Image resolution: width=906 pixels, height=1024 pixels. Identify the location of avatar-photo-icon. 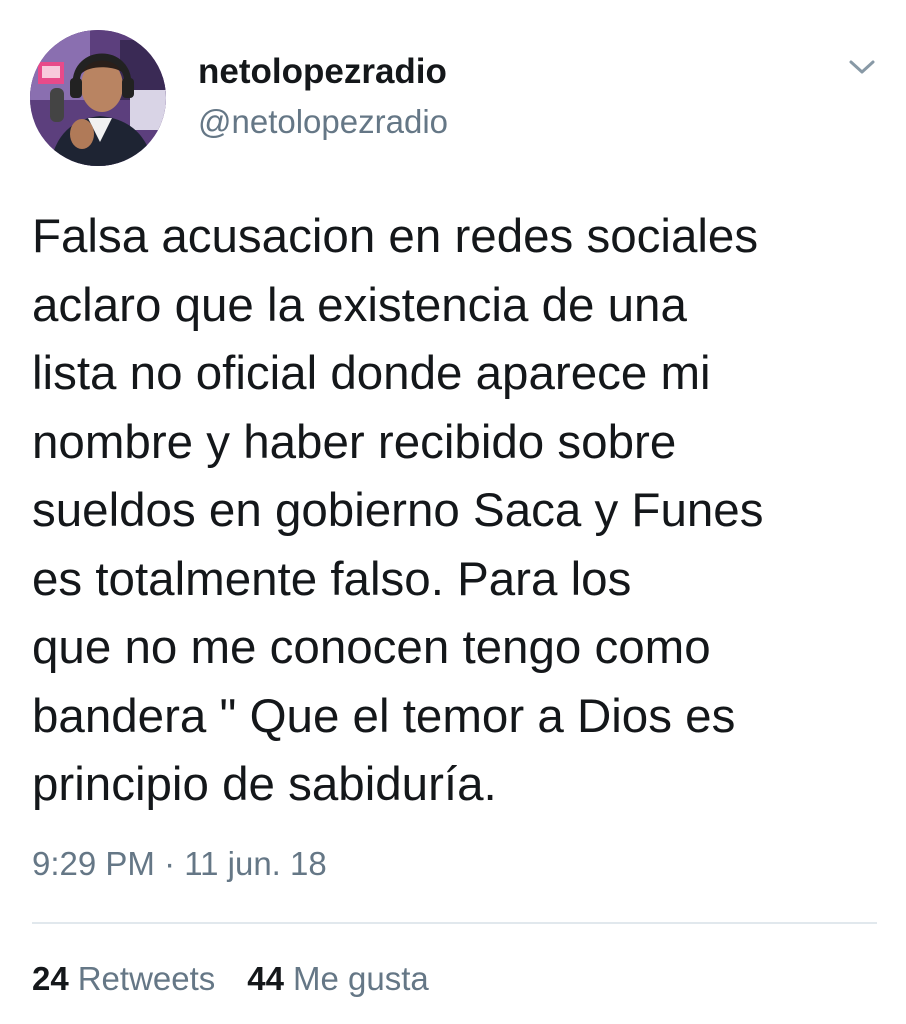
(98, 98).